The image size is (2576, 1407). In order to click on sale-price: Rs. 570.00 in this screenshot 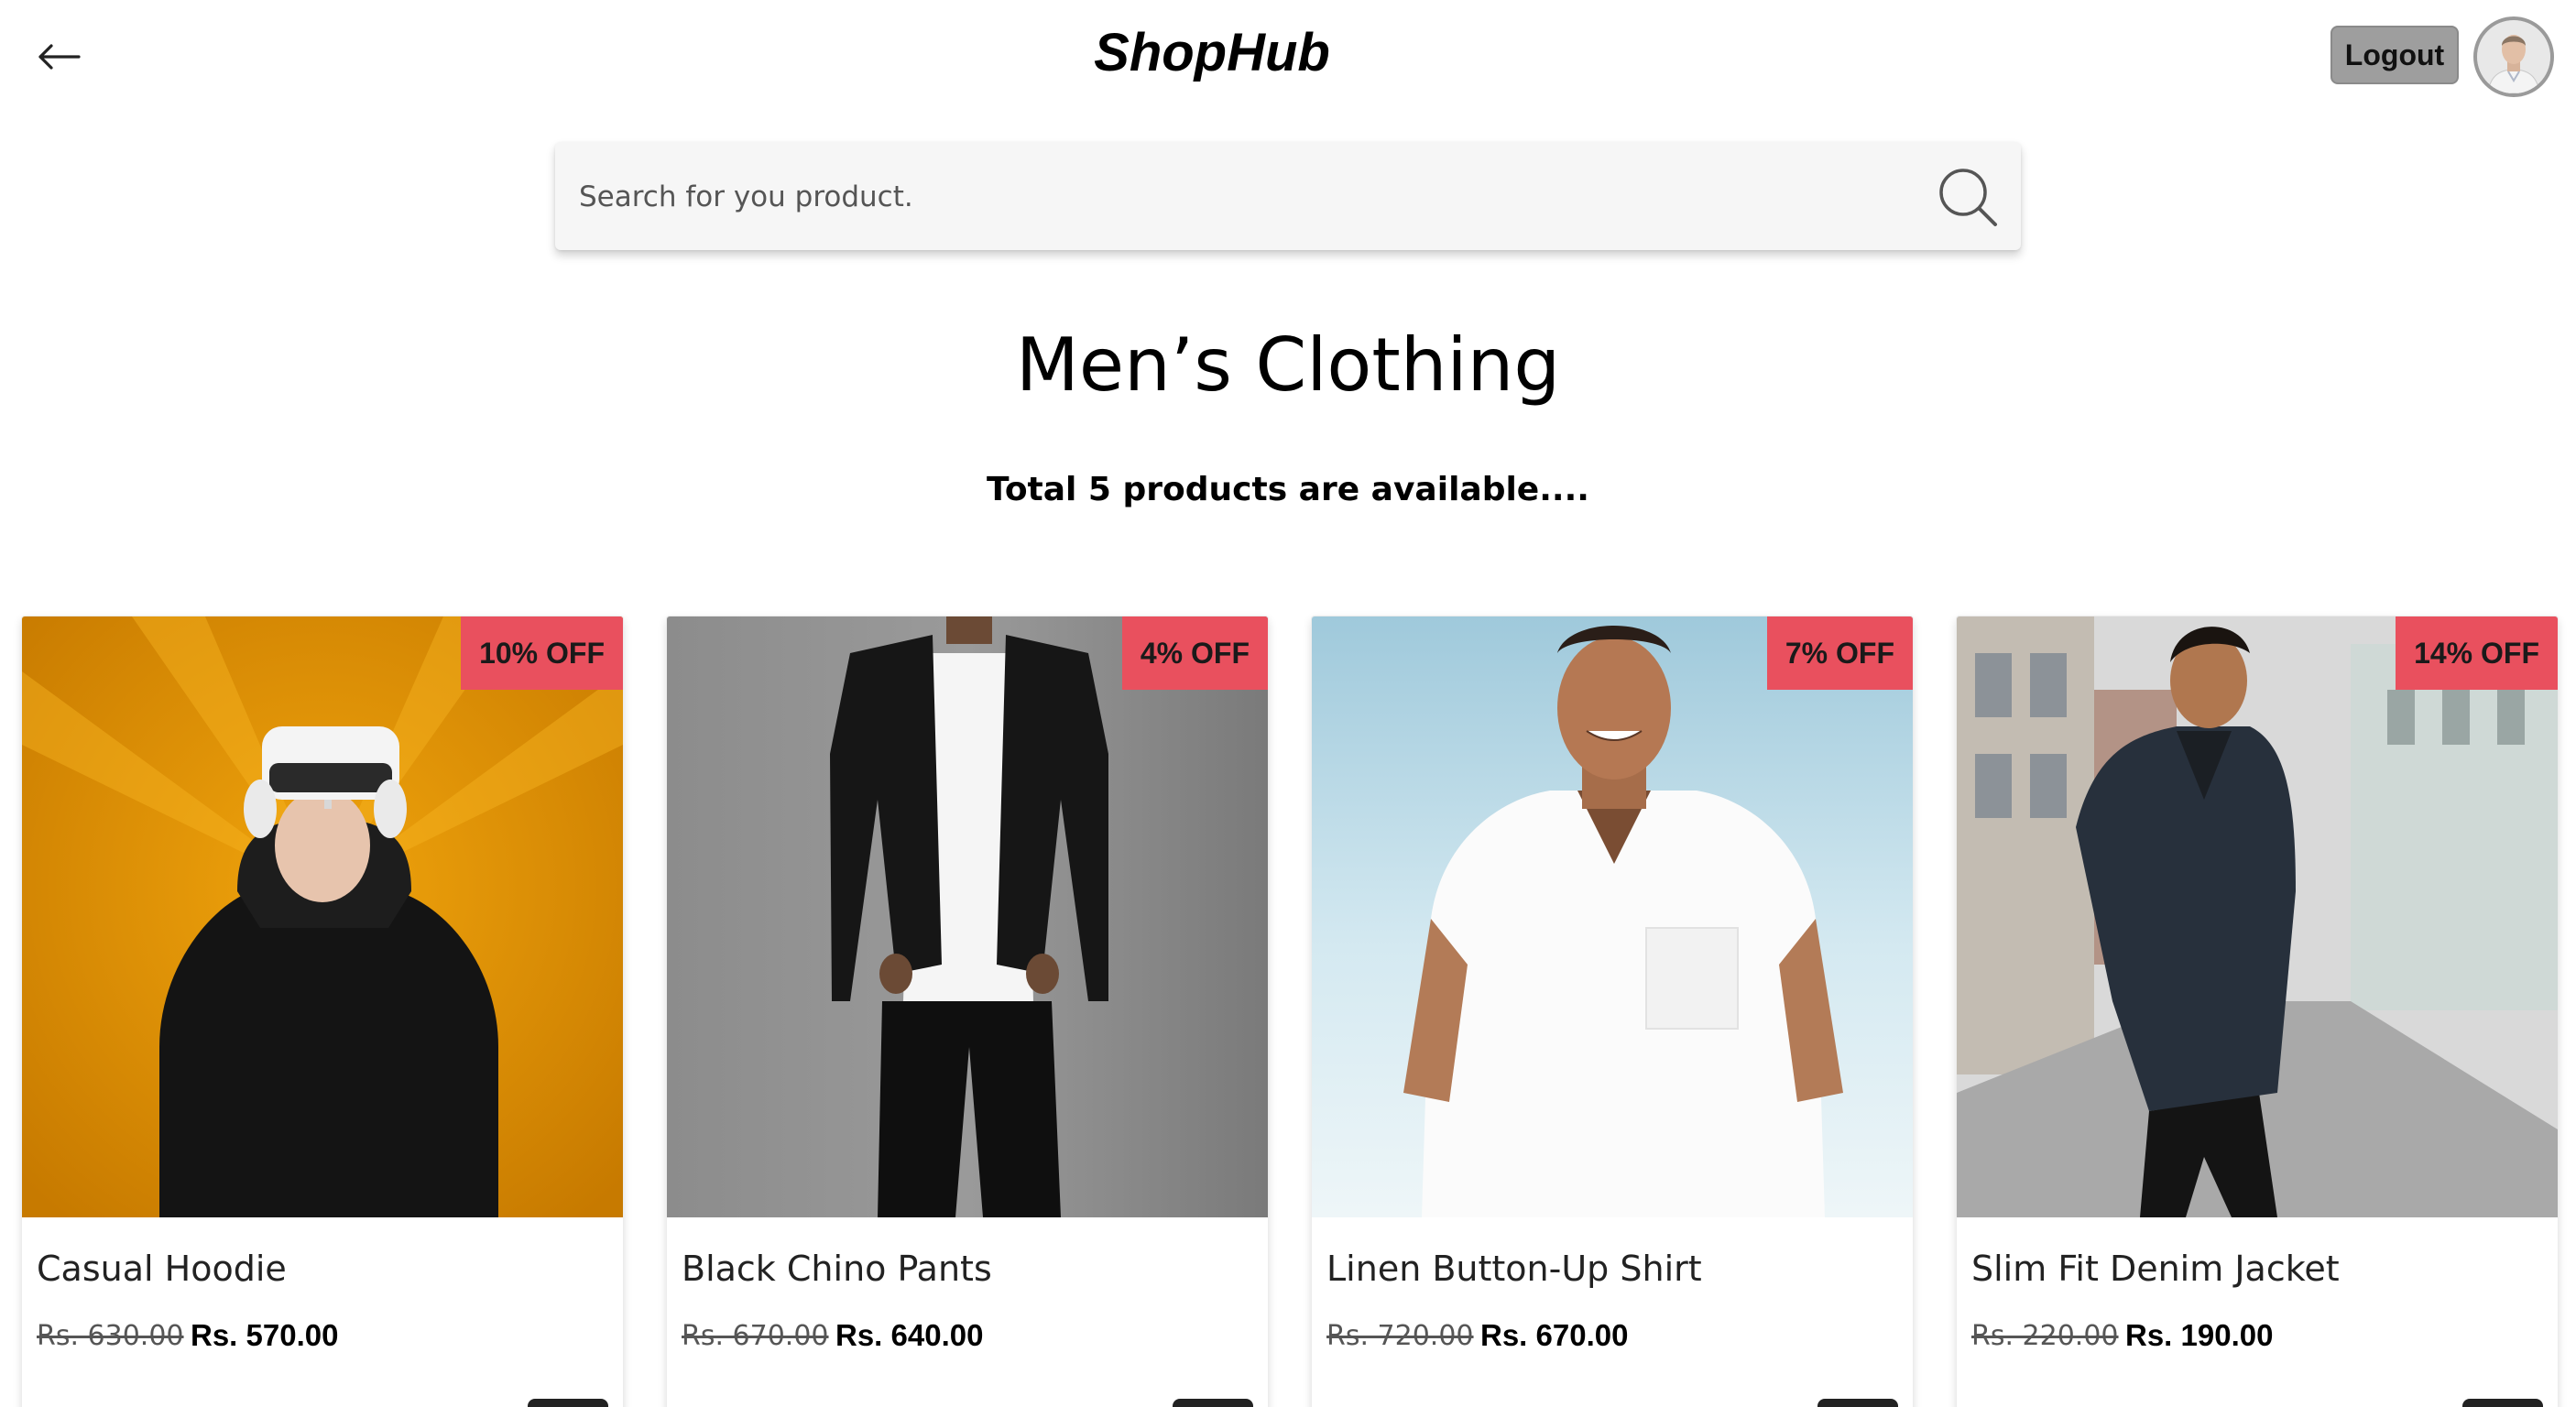, I will do `click(265, 1335)`.